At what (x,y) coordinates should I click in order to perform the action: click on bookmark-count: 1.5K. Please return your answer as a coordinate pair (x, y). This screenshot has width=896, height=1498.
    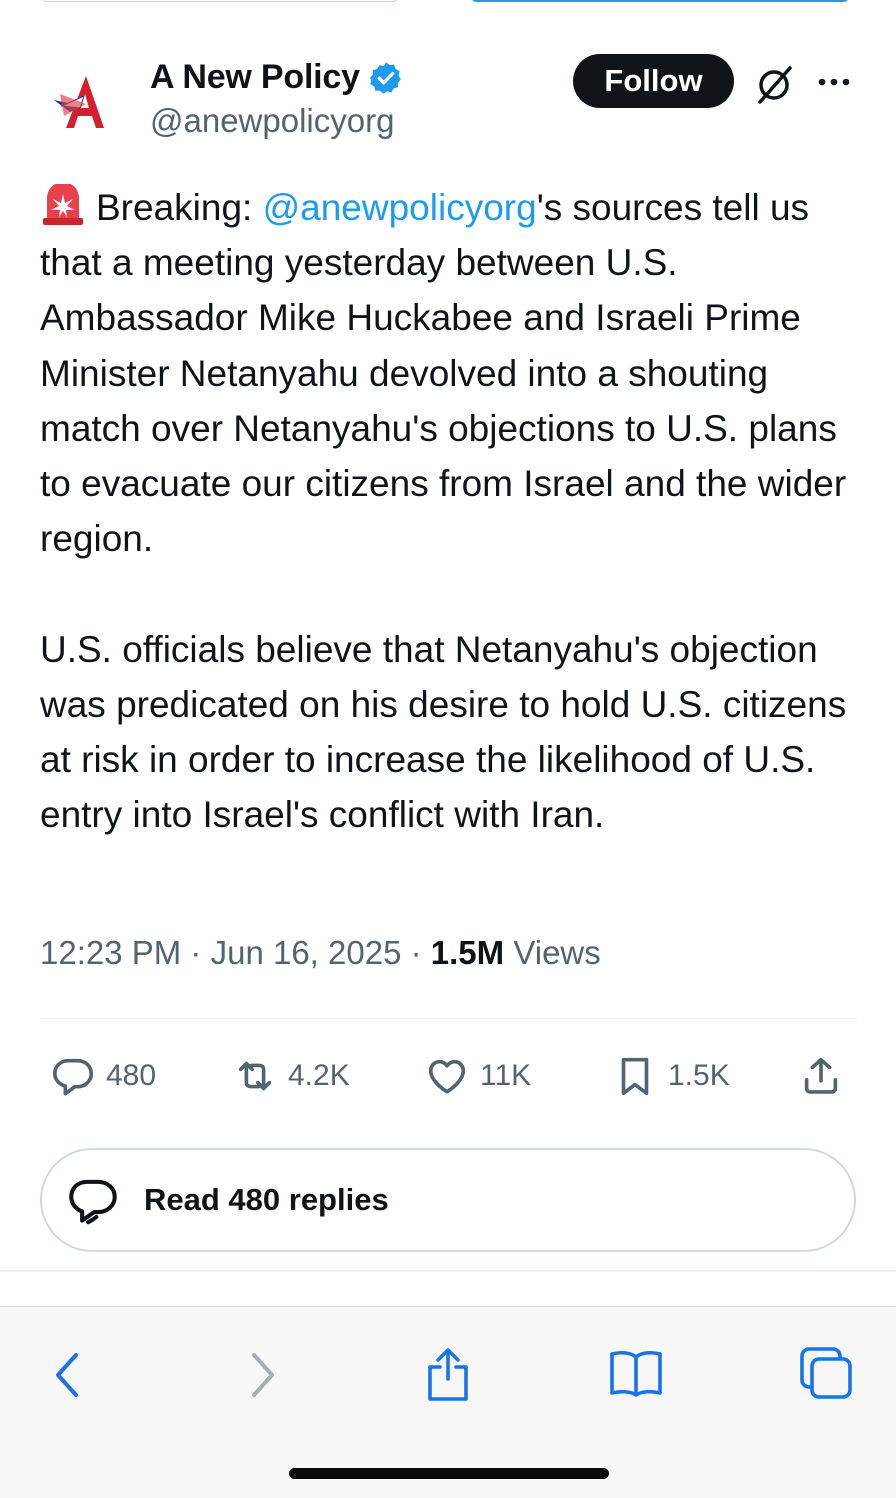
    Looking at the image, I should click on (699, 1075).